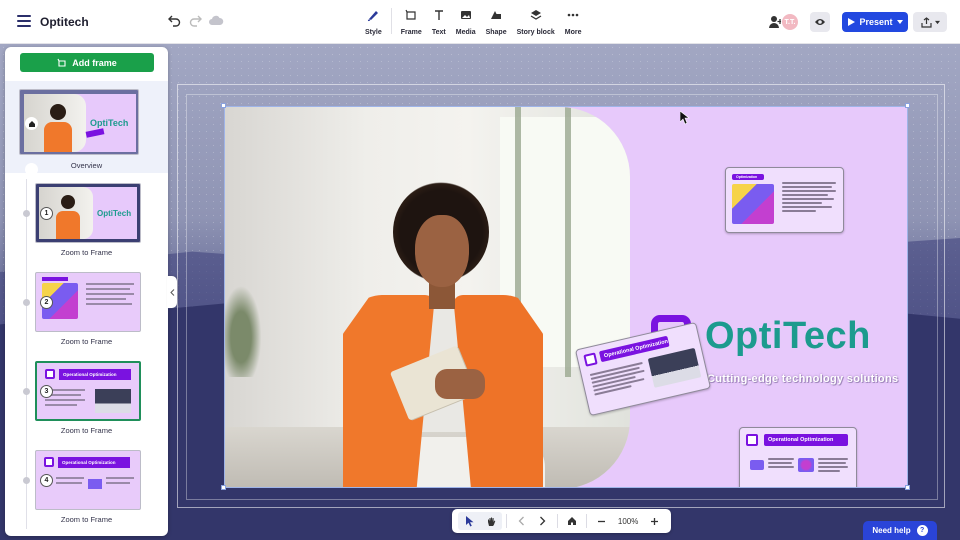  What do you see at coordinates (628, 521) in the screenshot?
I see `zoom-level: 100%` at bounding box center [628, 521].